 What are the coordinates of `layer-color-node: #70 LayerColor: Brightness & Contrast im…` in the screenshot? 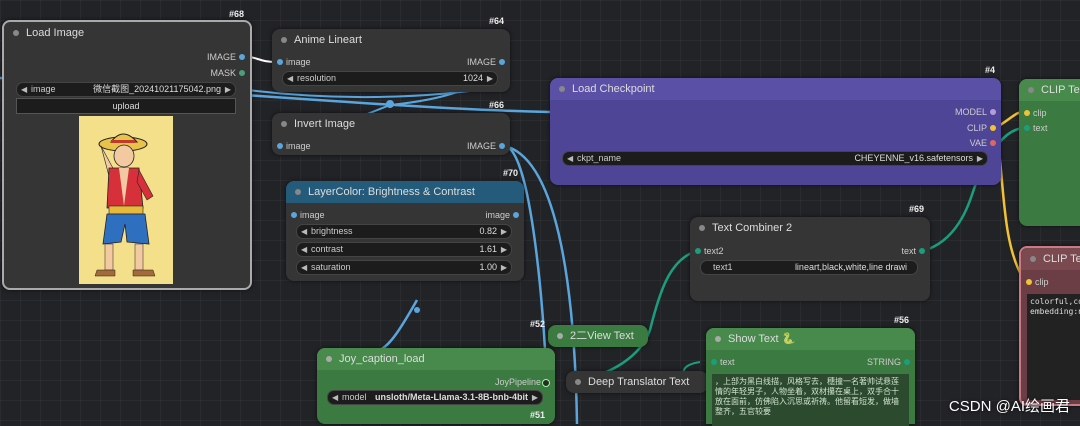 It's located at (405, 224).